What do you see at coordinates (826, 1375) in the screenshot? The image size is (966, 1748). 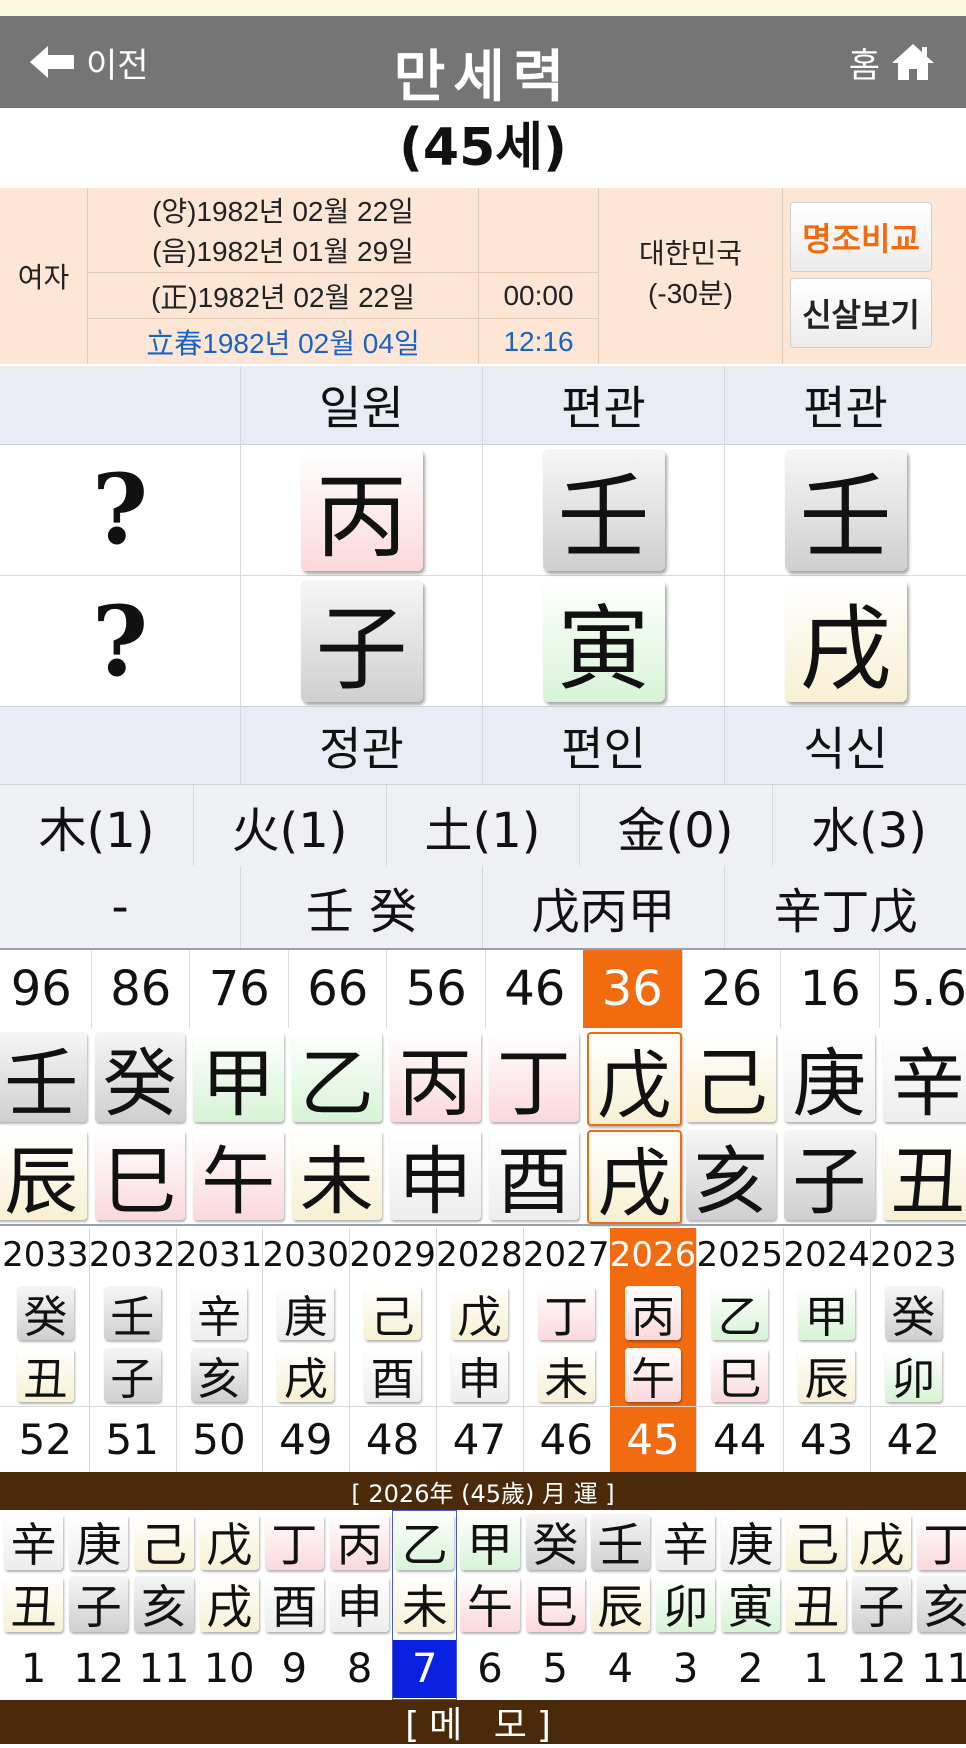 I see `yearly-branch-tile: 辰` at bounding box center [826, 1375].